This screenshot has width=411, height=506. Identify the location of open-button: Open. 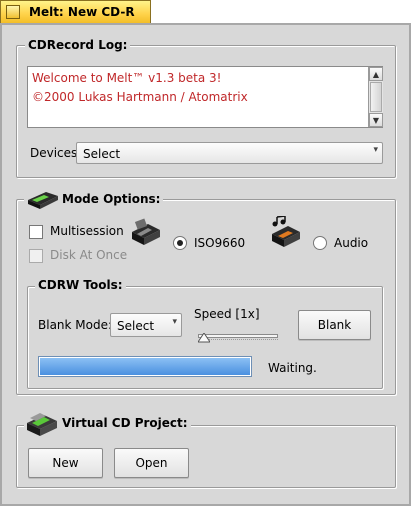
(151, 463).